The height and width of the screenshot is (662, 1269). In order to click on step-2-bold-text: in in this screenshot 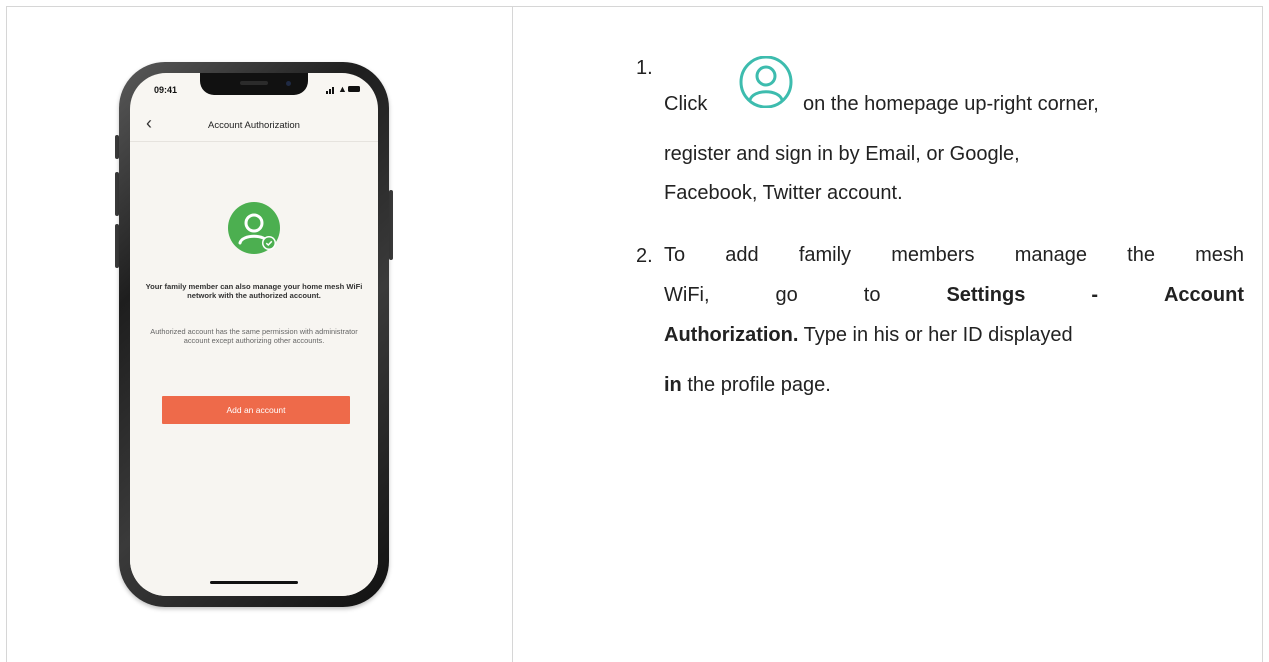, I will do `click(673, 385)`.